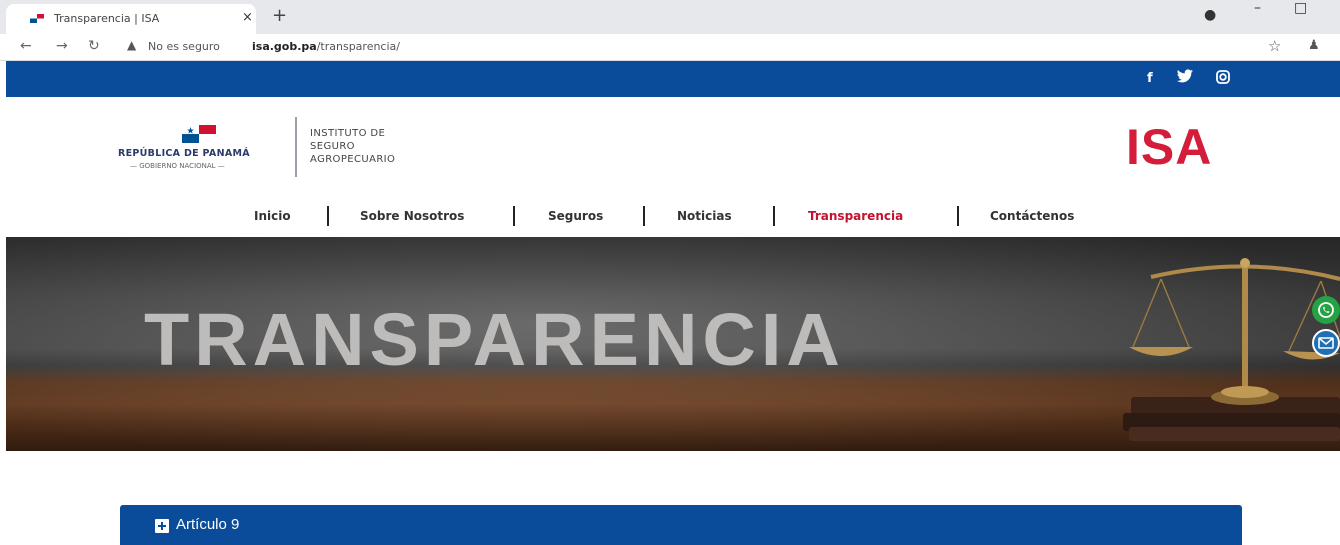 The width and height of the screenshot is (1340, 545). I want to click on panama-flag-icon, so click(199, 134).